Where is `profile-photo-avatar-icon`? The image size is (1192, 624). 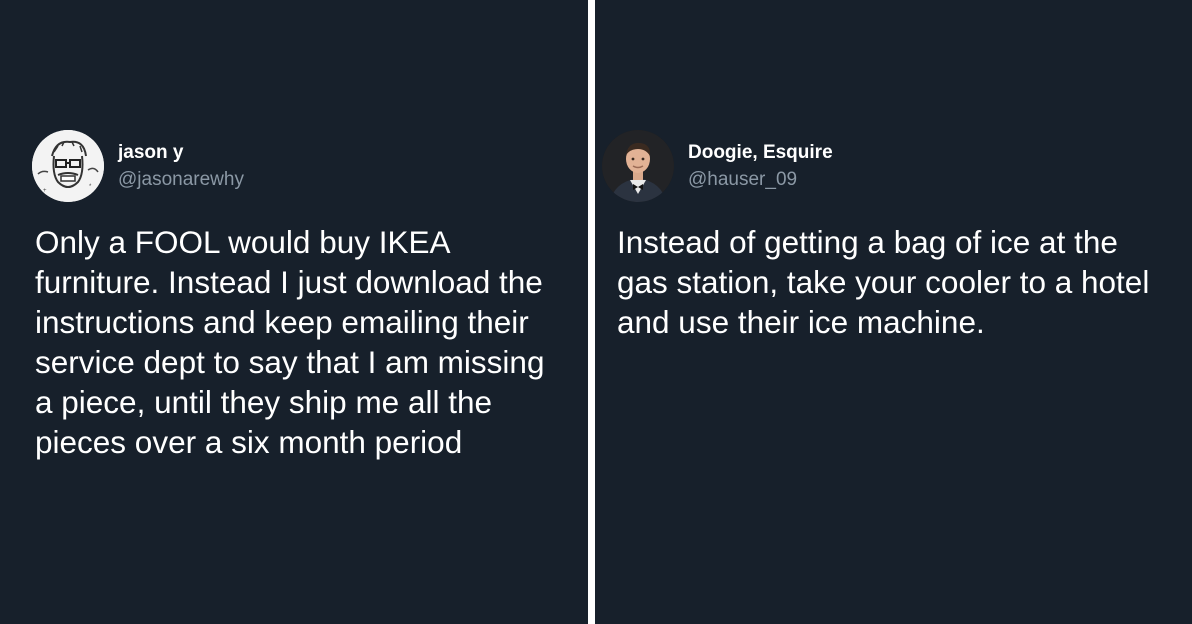 profile-photo-avatar-icon is located at coordinates (638, 166).